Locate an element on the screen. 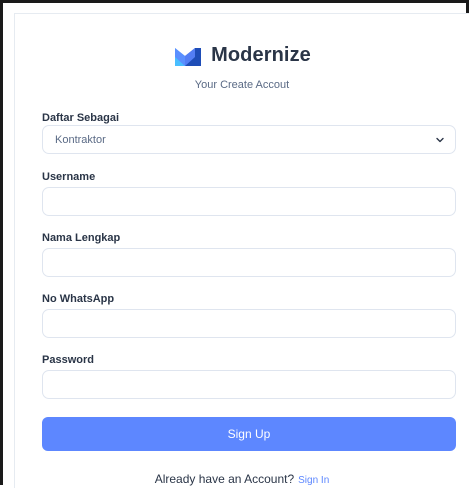 The width and height of the screenshot is (469, 488). sign-up-button: Sign Up is located at coordinates (249, 434).